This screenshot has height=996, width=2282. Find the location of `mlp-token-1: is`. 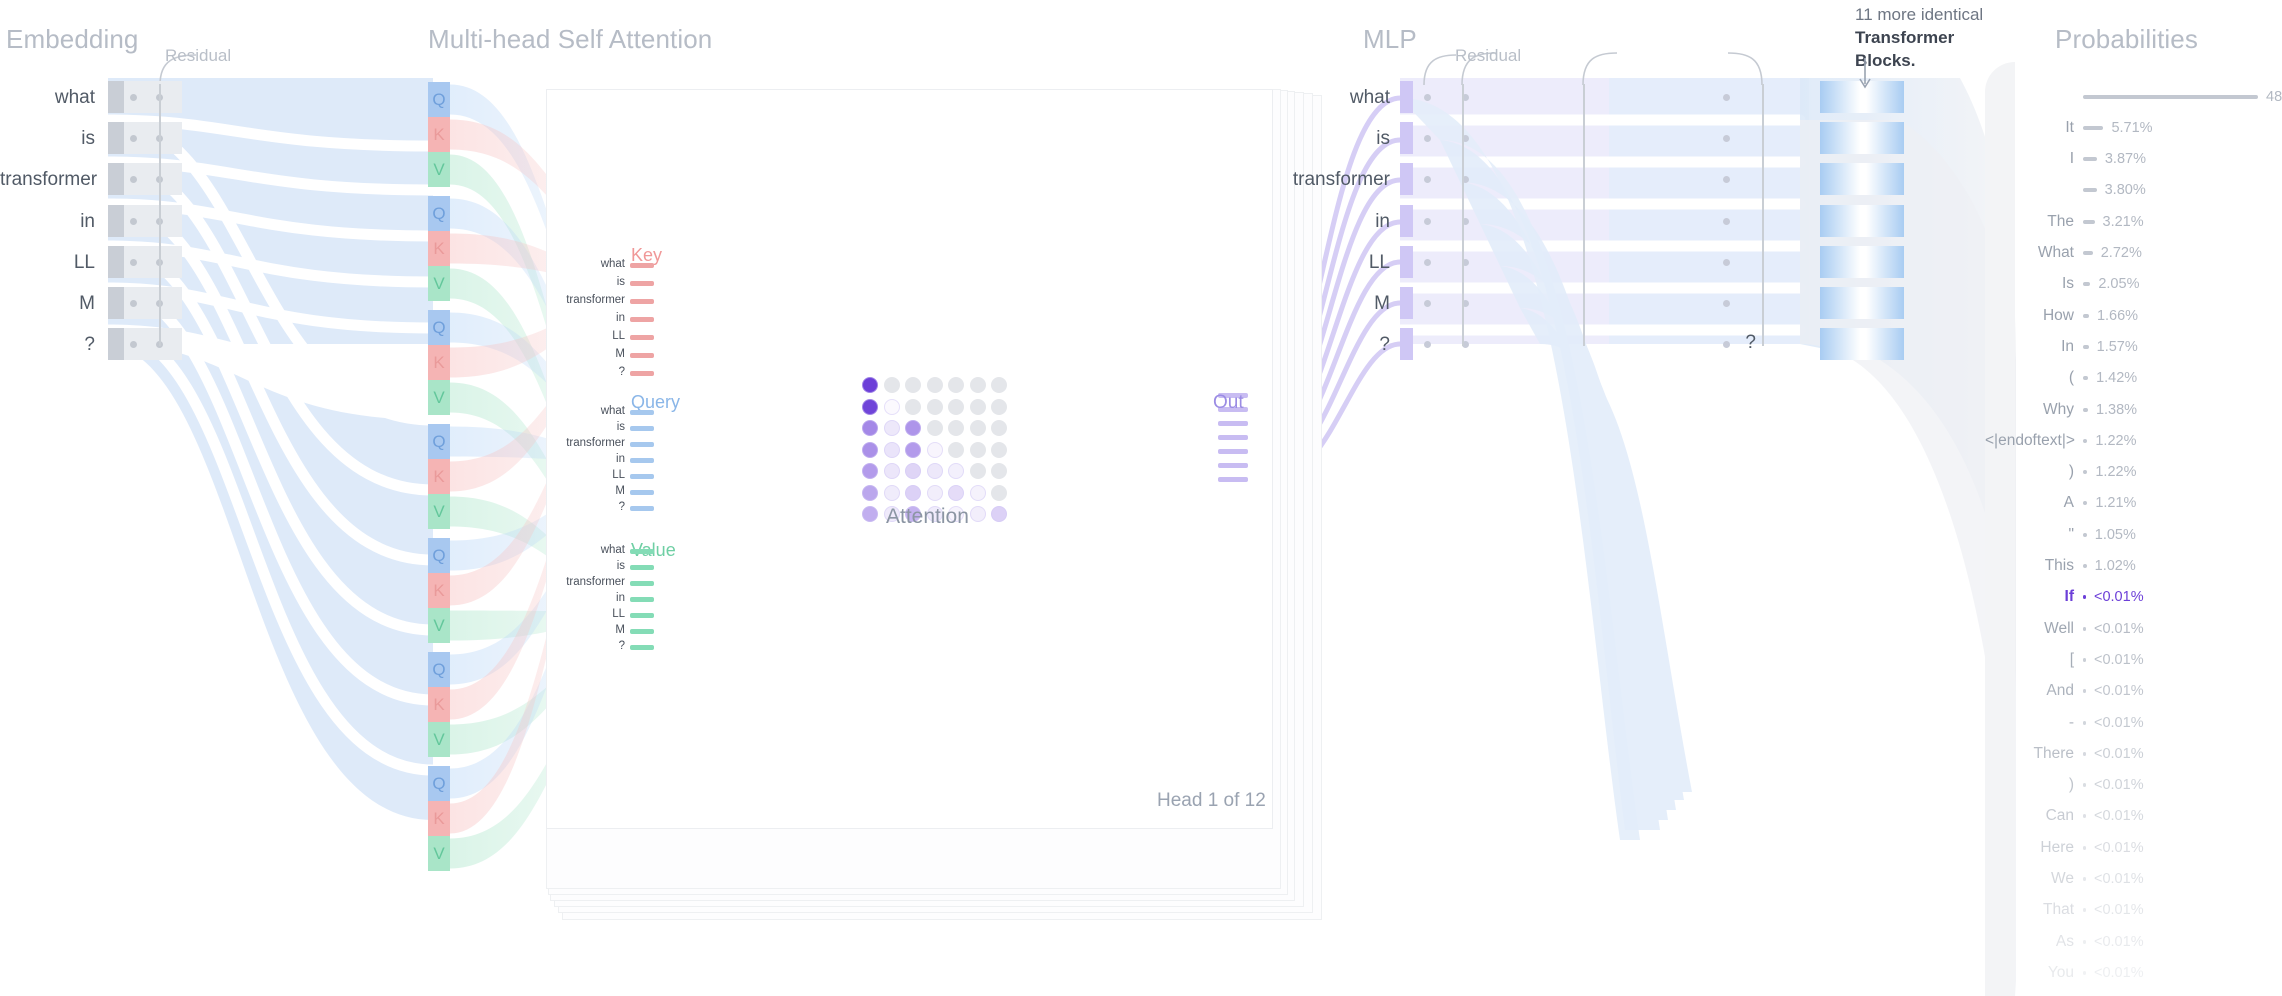

mlp-token-1: is is located at coordinates (1329, 139).